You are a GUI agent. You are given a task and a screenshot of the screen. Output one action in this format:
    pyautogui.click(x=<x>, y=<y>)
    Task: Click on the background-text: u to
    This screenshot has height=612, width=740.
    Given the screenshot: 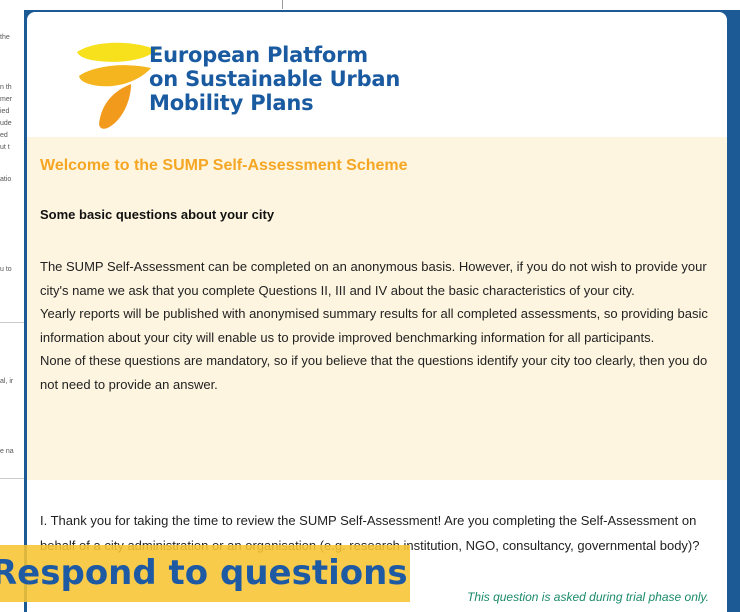 What is the action you would take?
    pyautogui.click(x=6, y=269)
    